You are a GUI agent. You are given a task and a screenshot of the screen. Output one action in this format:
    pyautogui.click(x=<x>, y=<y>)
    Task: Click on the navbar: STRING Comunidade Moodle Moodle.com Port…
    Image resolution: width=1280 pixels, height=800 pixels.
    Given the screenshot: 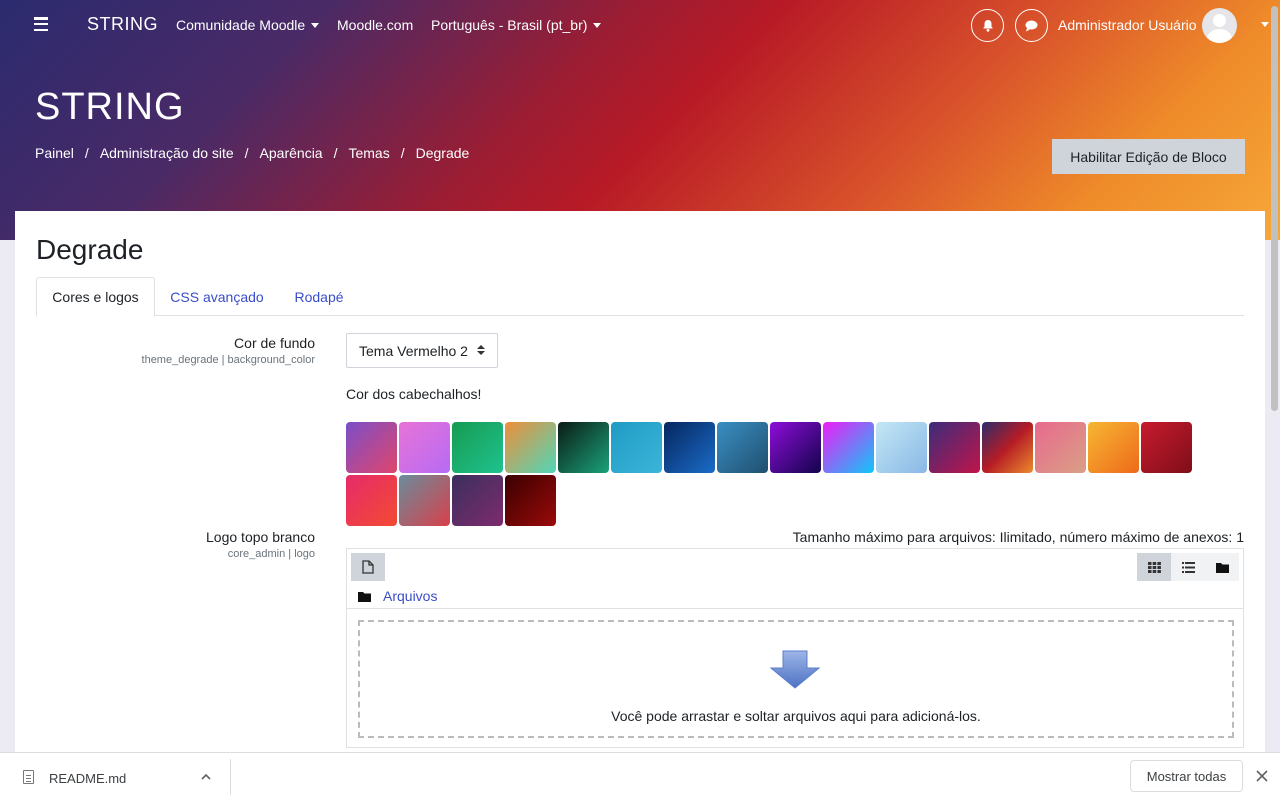 What is the action you would take?
    pyautogui.click(x=640, y=25)
    